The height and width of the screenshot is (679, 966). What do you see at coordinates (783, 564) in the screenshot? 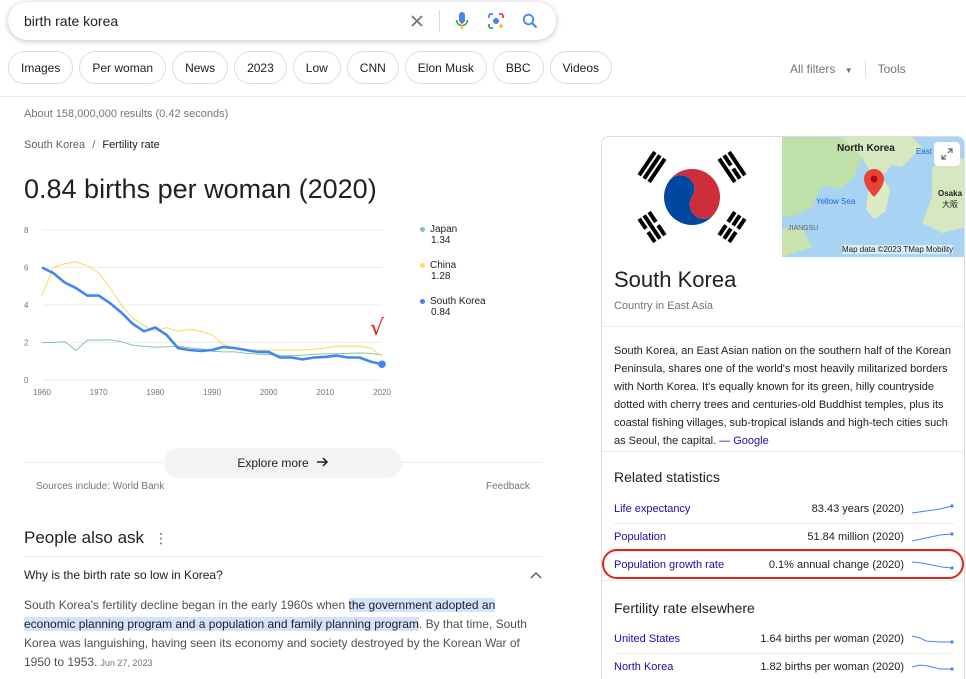
I see `red-highlight-annotation` at bounding box center [783, 564].